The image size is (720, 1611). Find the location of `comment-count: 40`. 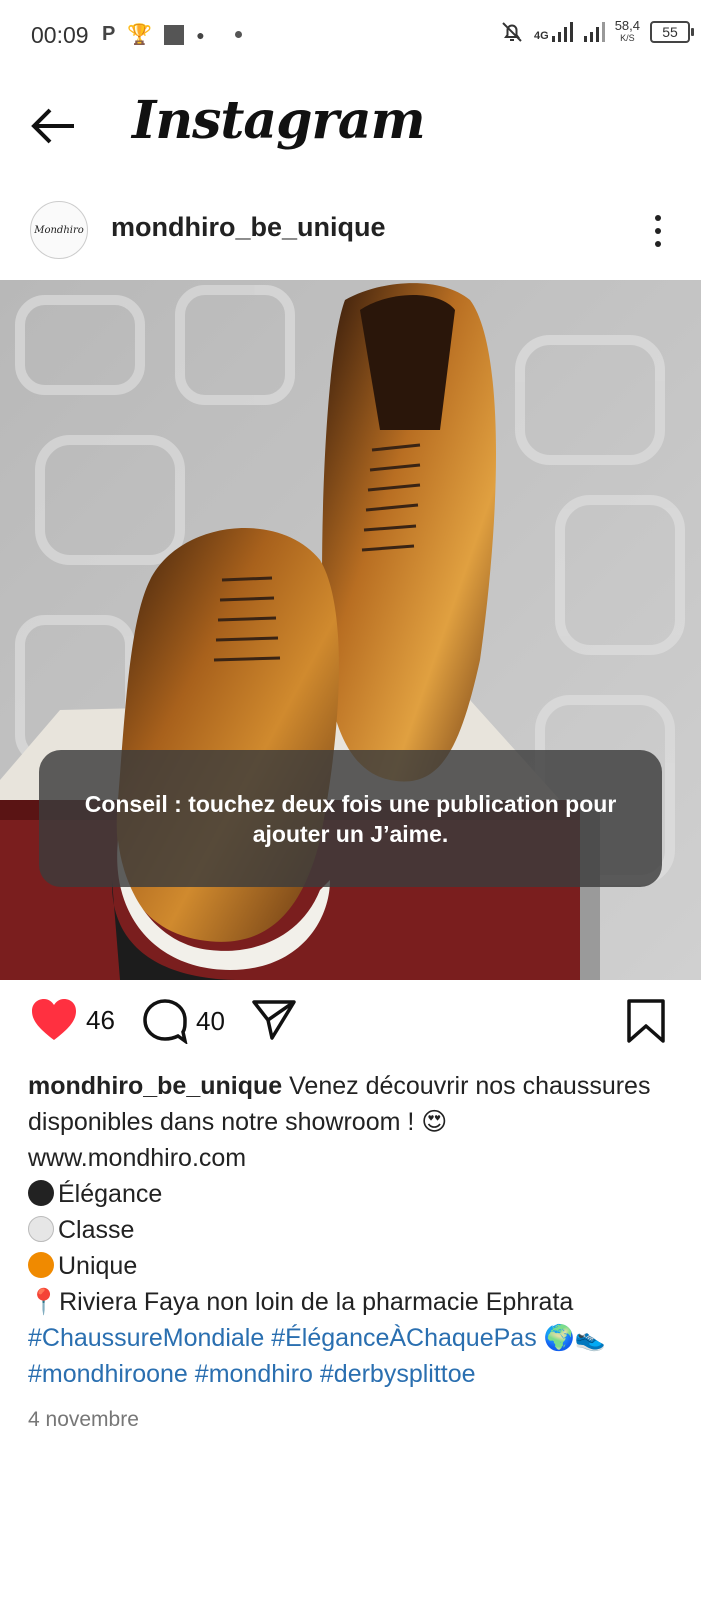

comment-count: 40 is located at coordinates (210, 1021).